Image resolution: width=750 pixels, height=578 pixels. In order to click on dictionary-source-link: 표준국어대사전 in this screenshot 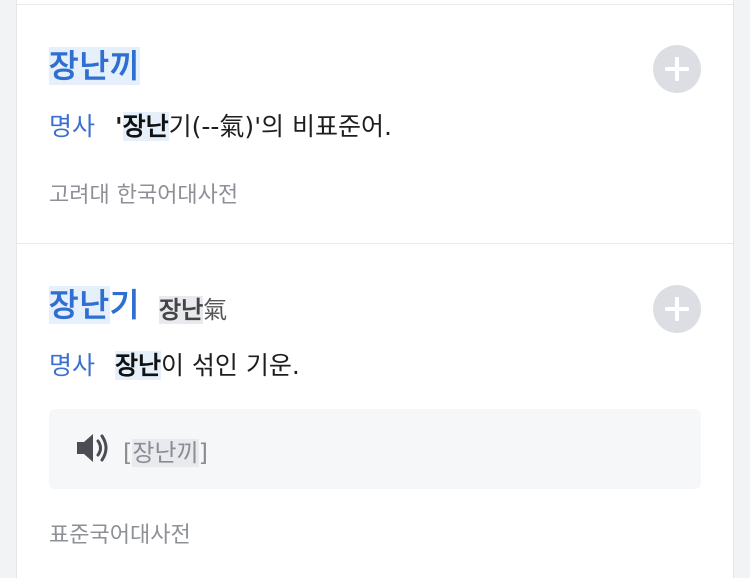, I will do `click(120, 533)`.